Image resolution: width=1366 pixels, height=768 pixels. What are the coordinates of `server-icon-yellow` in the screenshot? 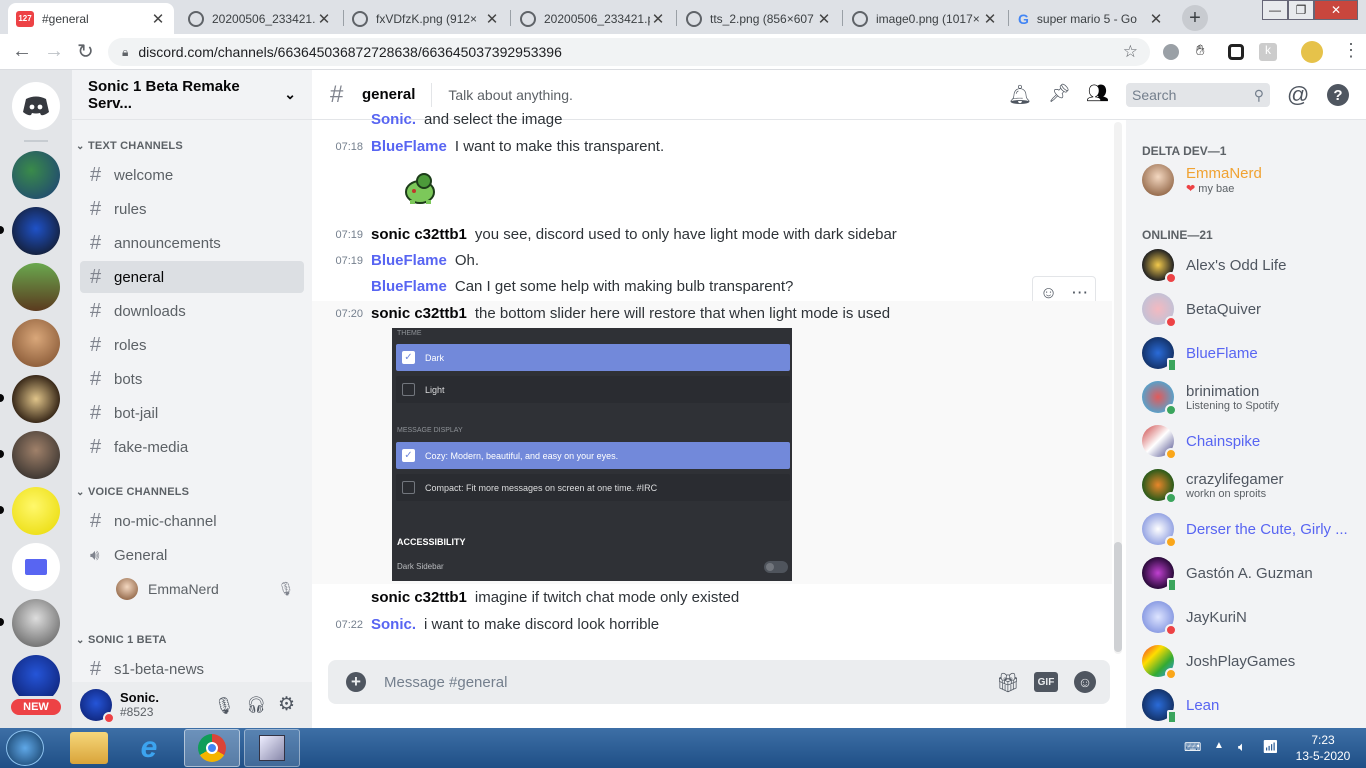 It's located at (36, 511).